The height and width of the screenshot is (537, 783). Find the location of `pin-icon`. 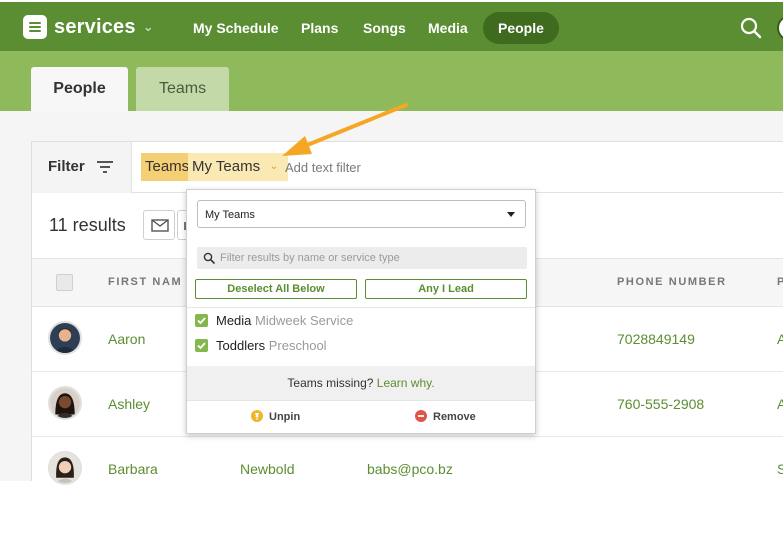

pin-icon is located at coordinates (257, 416).